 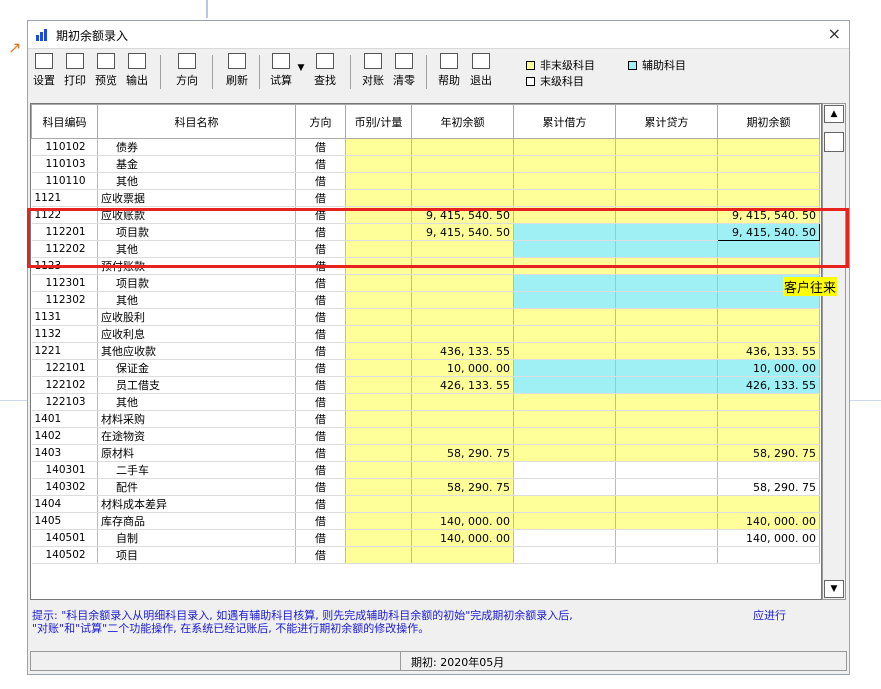 What do you see at coordinates (64, 436) in the screenshot?
I see `cell-code: 1402` at bounding box center [64, 436].